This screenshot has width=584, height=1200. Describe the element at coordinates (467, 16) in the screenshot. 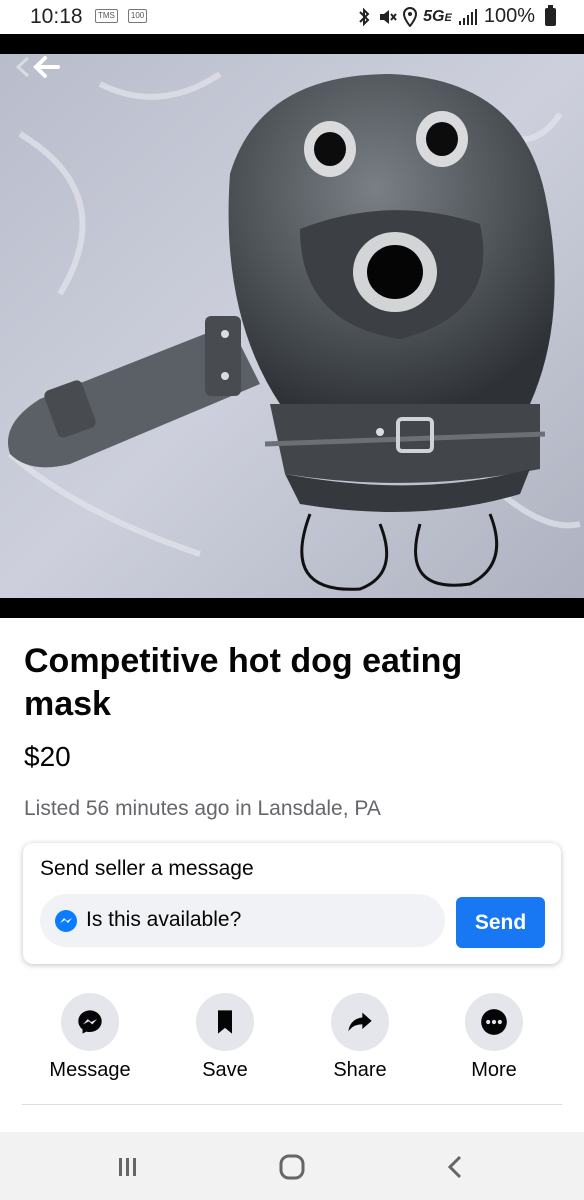

I see `signal-icon` at that location.